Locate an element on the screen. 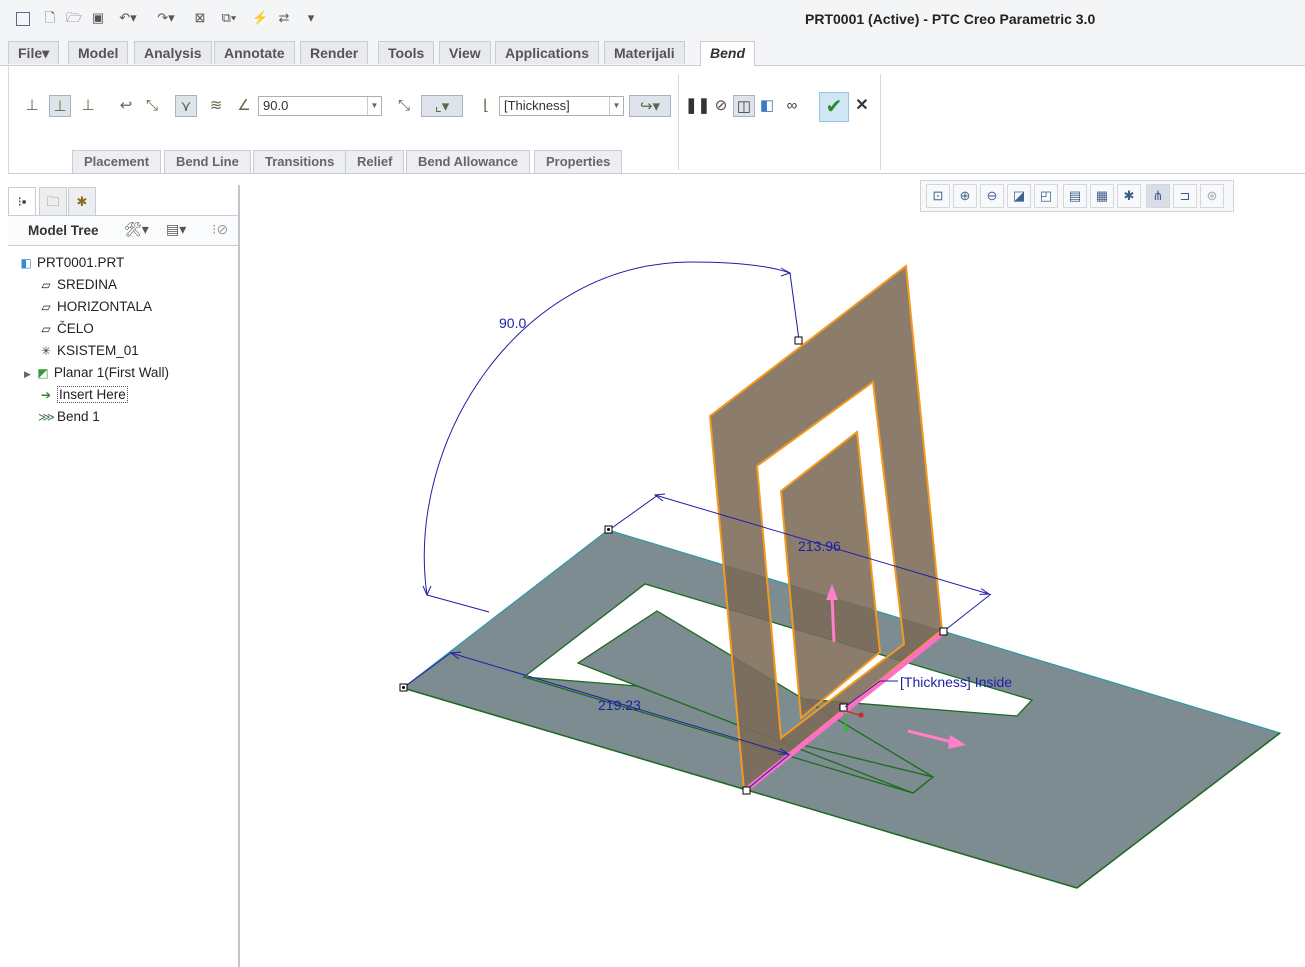 Image resolution: width=1305 pixels, height=967 pixels. customize-icon: ▾ is located at coordinates (311, 18).